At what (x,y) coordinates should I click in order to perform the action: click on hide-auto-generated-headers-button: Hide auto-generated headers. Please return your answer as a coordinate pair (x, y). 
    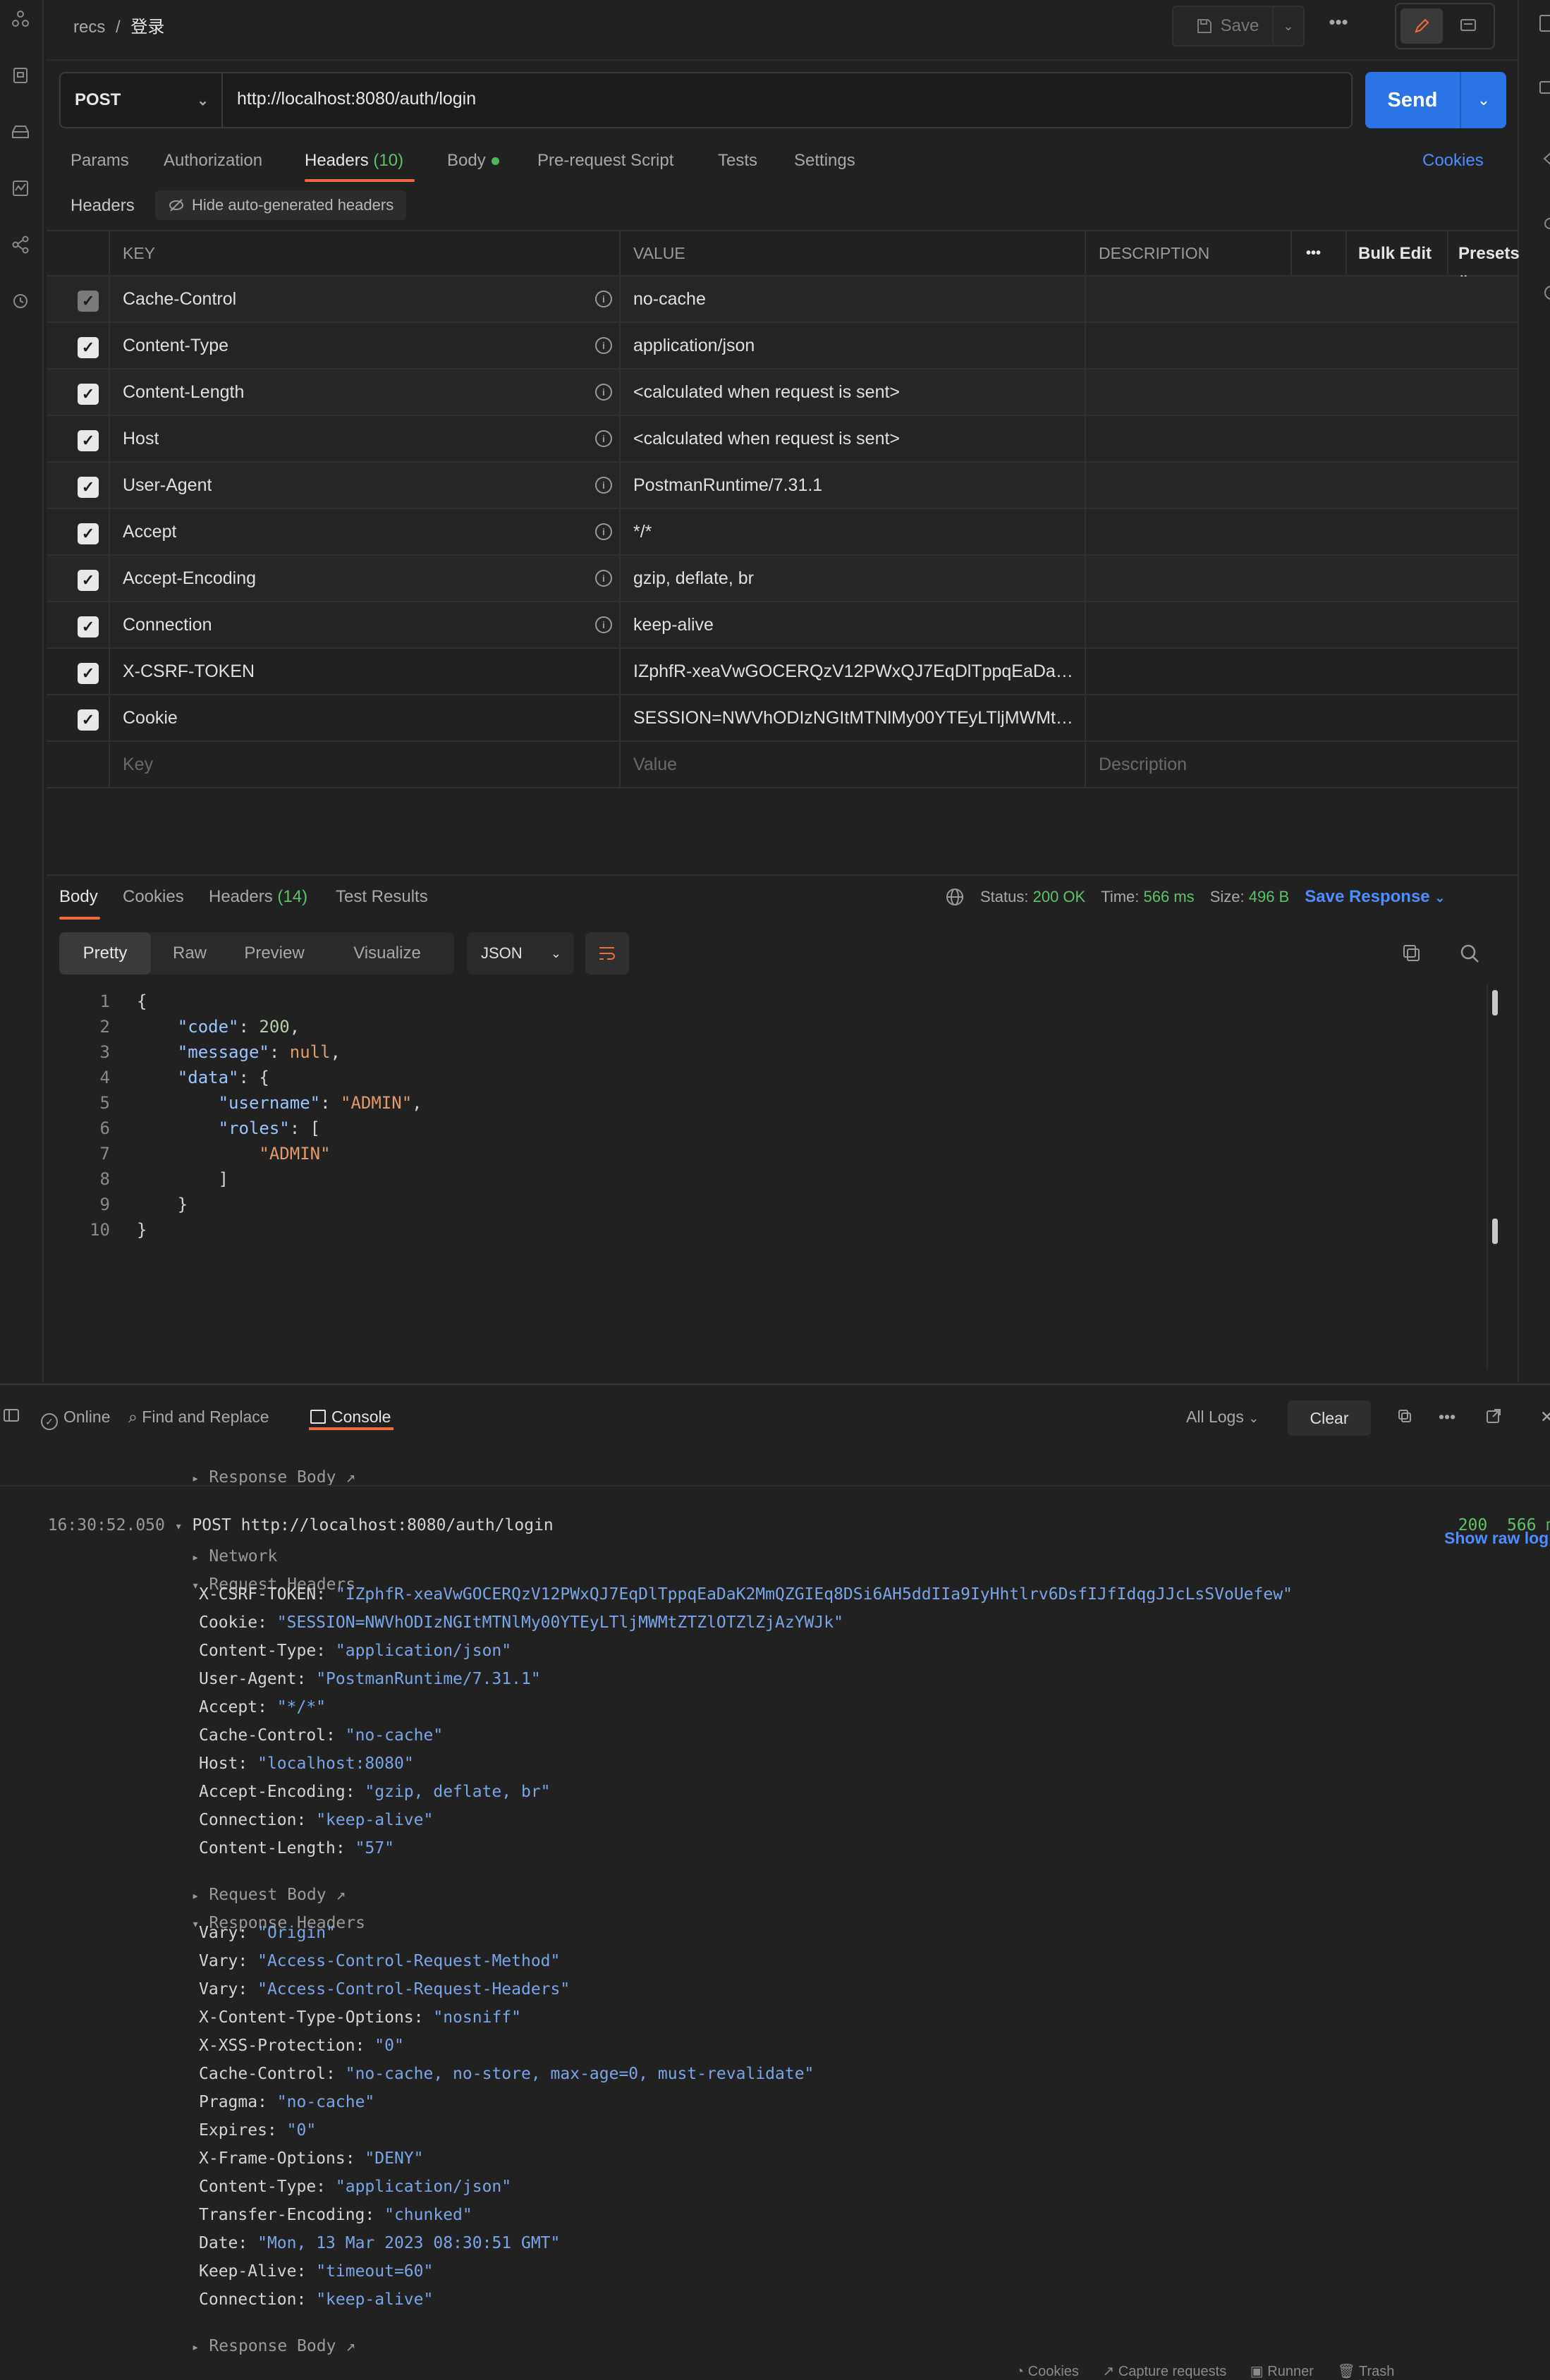
    Looking at the image, I should click on (281, 205).